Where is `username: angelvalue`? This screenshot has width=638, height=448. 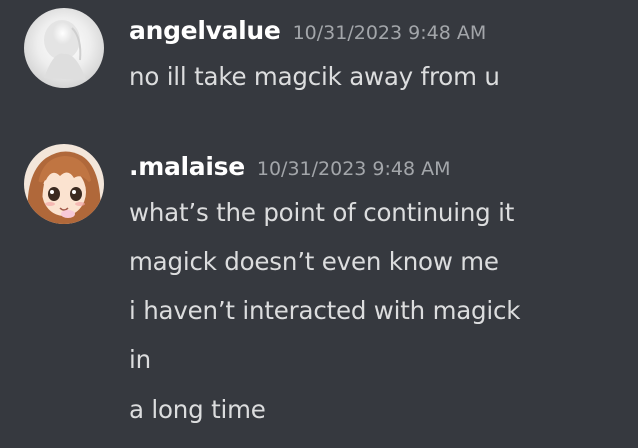 username: angelvalue is located at coordinates (205, 30).